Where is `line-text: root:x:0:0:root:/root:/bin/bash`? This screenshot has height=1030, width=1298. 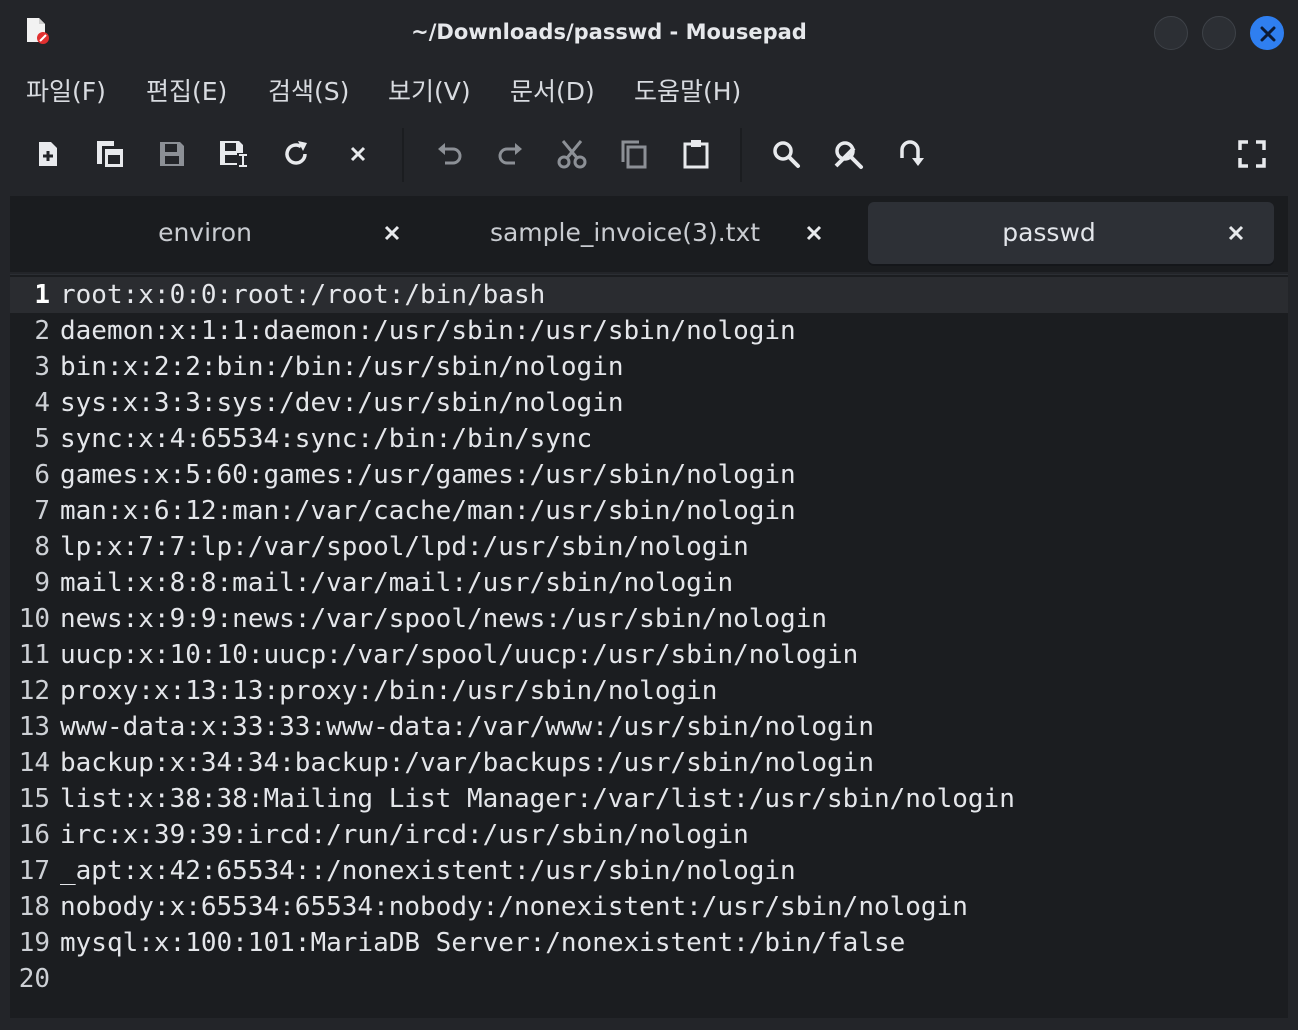 line-text: root:x:0:0:root:/root:/bin/bash is located at coordinates (303, 295).